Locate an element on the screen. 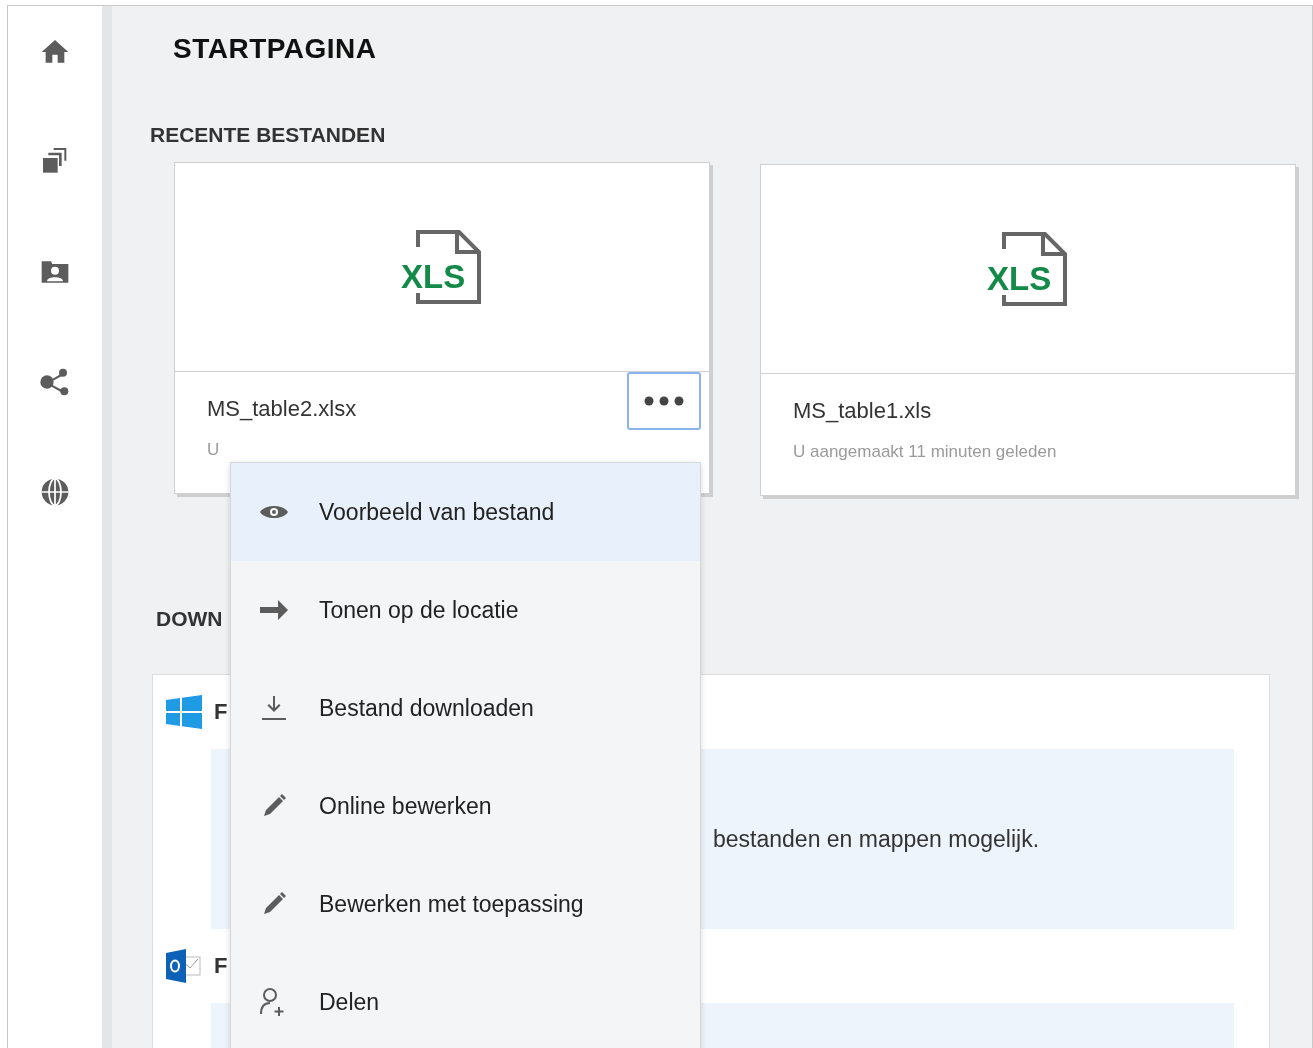  globe-icon is located at coordinates (55, 492).